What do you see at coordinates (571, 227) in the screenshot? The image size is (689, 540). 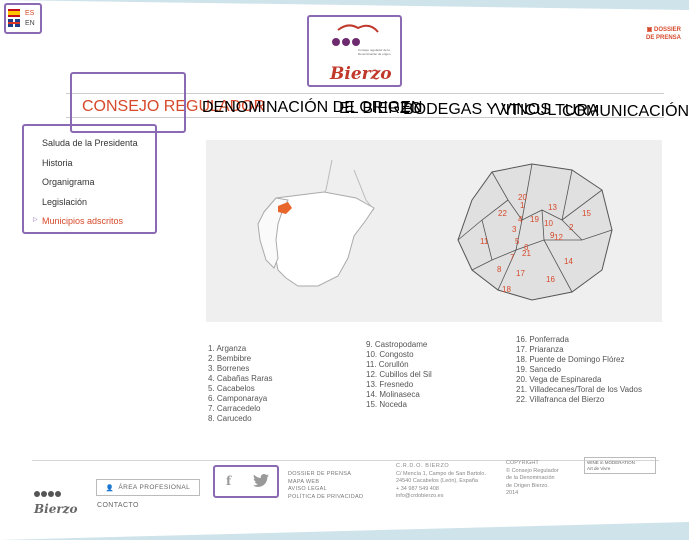 I see `svg-text: 2` at bounding box center [571, 227].